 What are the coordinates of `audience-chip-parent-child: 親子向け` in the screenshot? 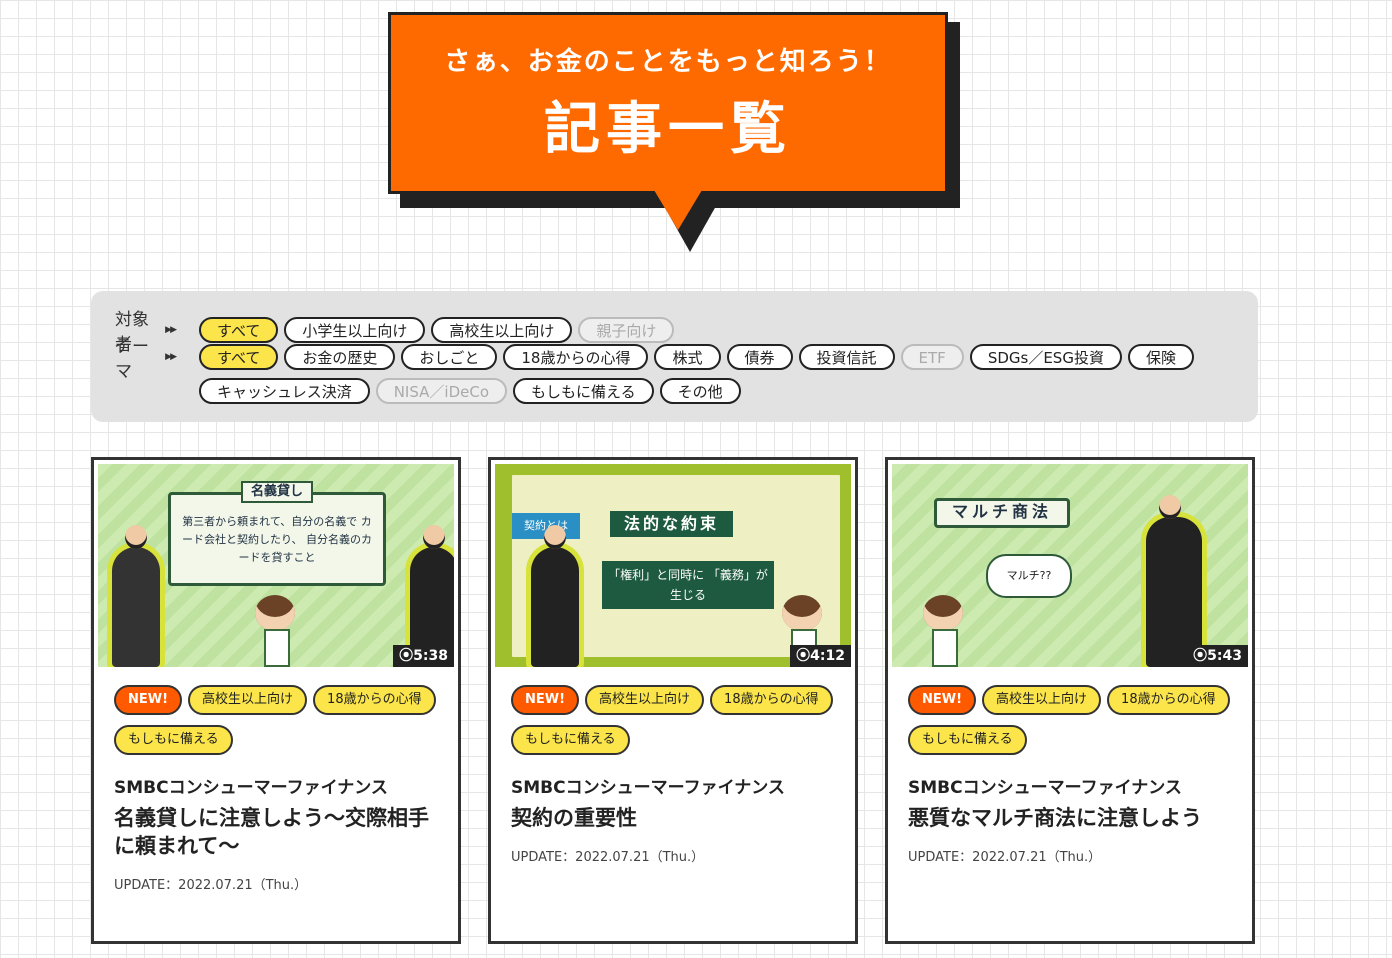 It's located at (626, 330).